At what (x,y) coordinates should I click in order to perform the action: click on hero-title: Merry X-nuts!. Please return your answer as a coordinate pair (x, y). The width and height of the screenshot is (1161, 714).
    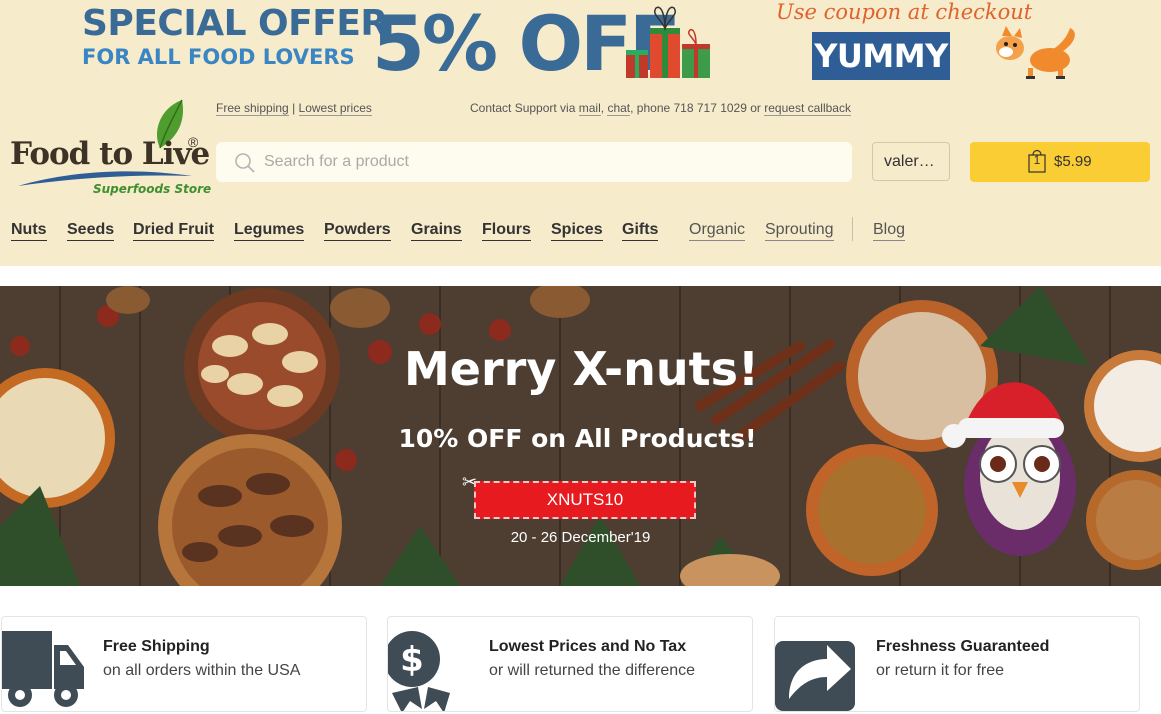
    Looking at the image, I should click on (581, 369).